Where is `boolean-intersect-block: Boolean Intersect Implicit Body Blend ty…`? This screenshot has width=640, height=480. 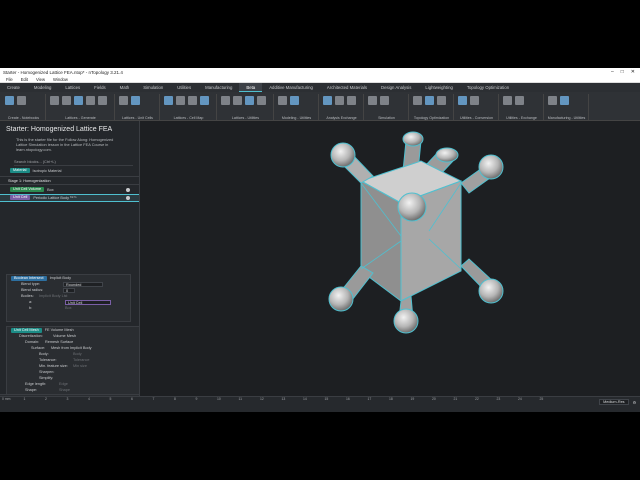 boolean-intersect-block: Boolean Intersect Implicit Body Blend ty… is located at coordinates (68, 298).